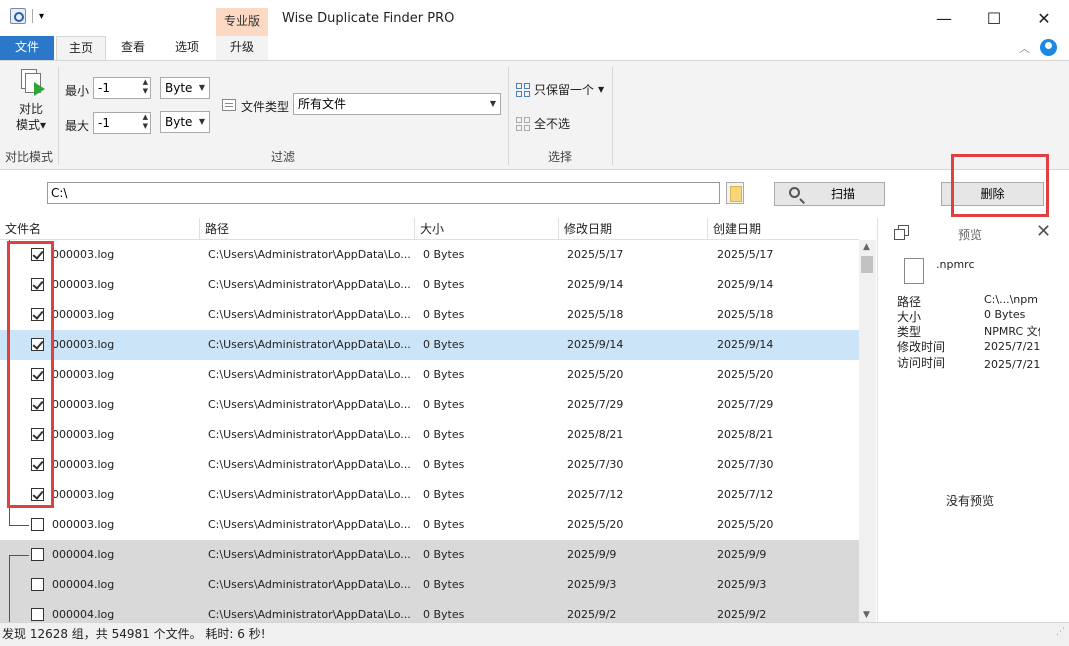 The height and width of the screenshot is (646, 1069). I want to click on cell-modified: 2025/7/30, so click(595, 464).